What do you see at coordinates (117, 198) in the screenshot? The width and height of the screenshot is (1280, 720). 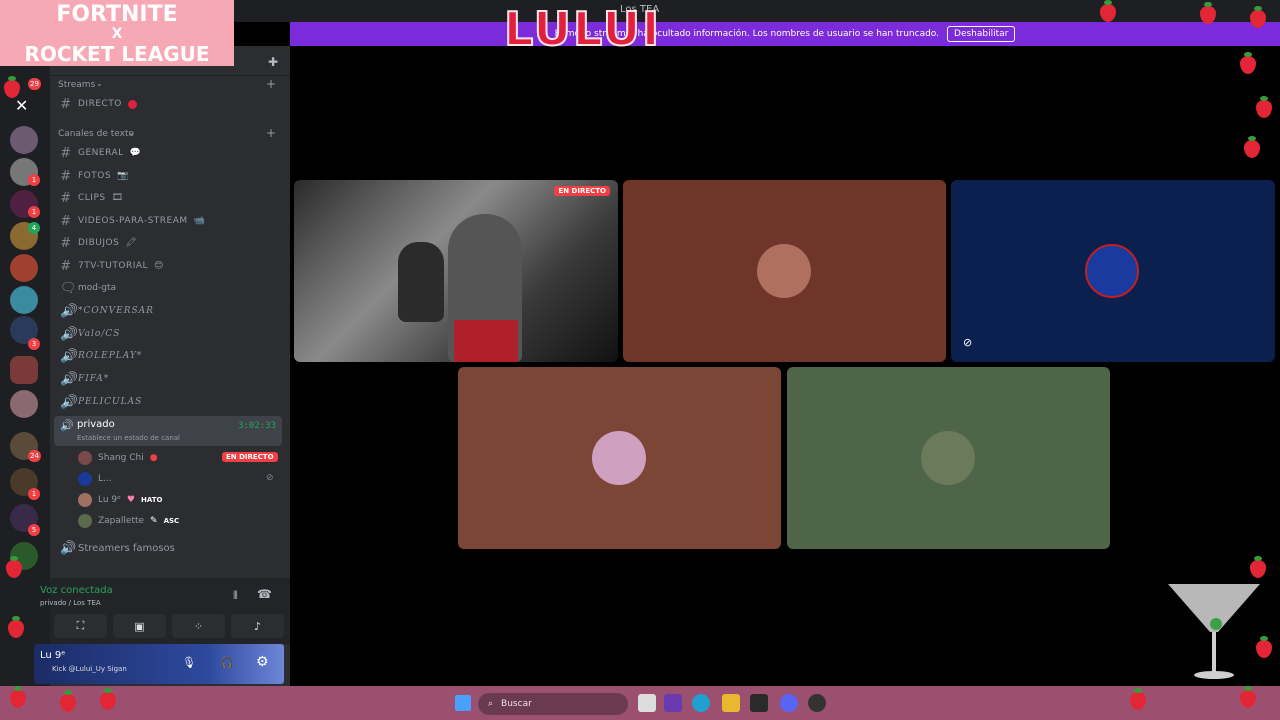 I see `film-icon: 🎞` at bounding box center [117, 198].